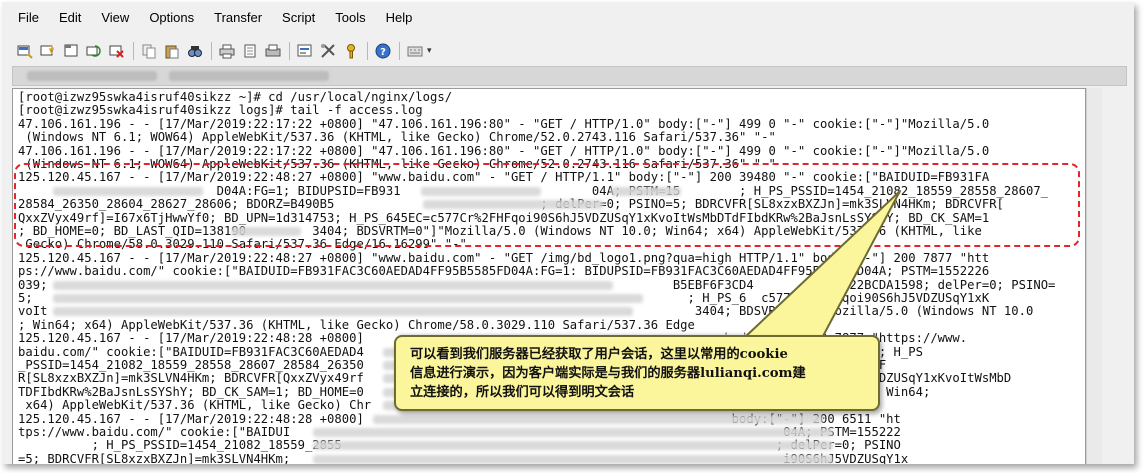 This screenshot has width=1148, height=473. Describe the element at coordinates (298, 17) in the screenshot. I see `menu-script: Script` at that location.